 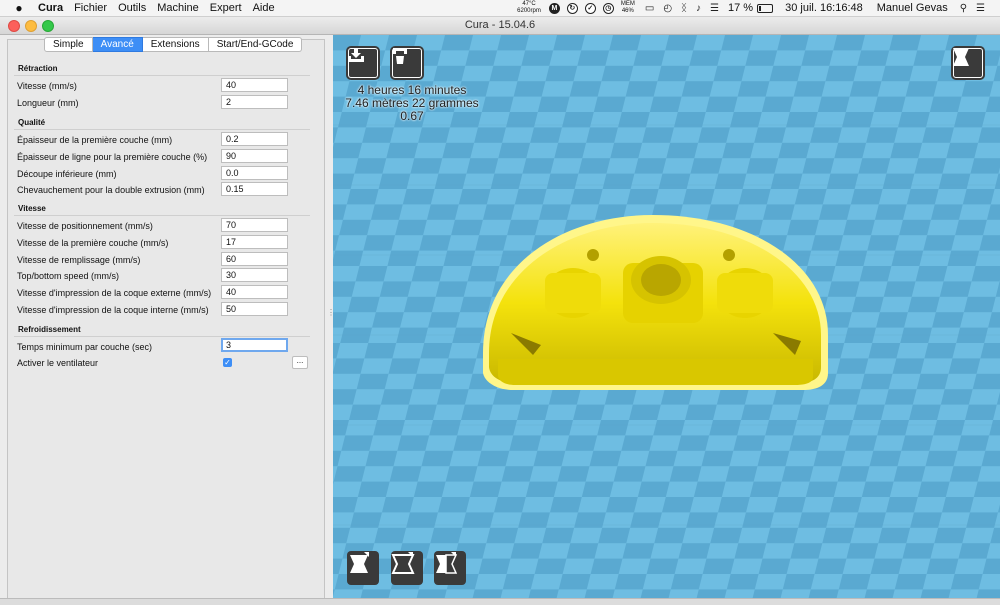 What do you see at coordinates (32, 208) in the screenshot?
I see `section-title-vitesse: Vitesse` at bounding box center [32, 208].